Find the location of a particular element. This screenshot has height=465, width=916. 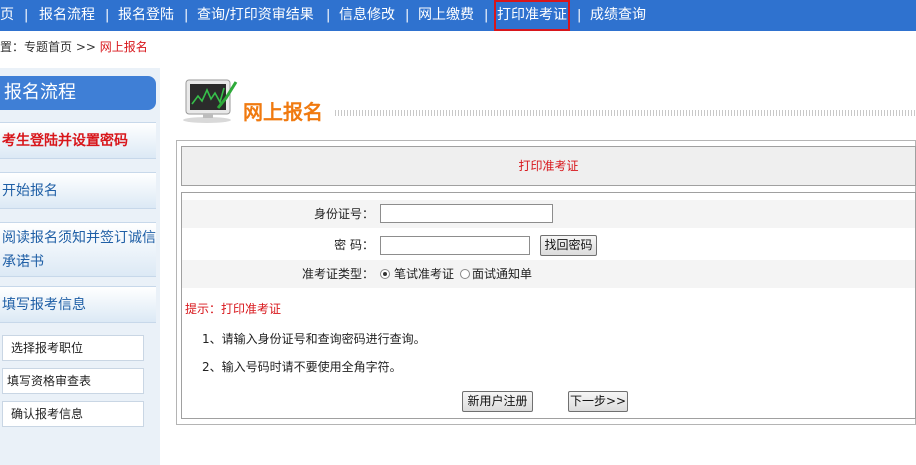

password-input is located at coordinates (455, 245).